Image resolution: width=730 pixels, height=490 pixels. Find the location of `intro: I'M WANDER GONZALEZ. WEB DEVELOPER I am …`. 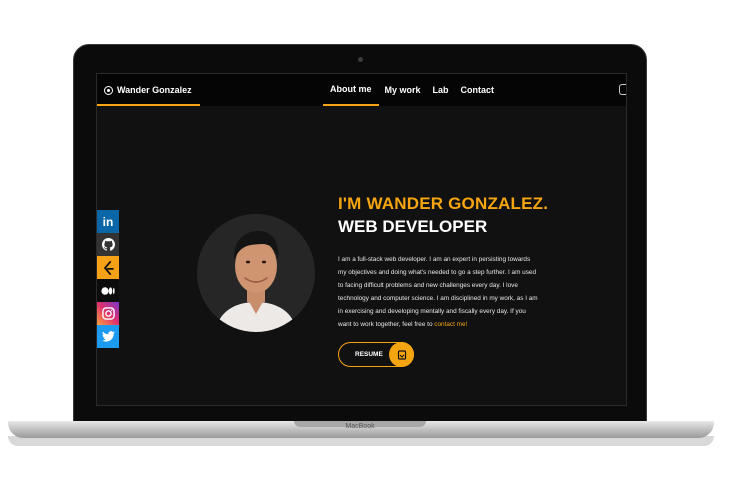

intro: I'M WANDER GONZALEZ. WEB DEVELOPER I am … is located at coordinates (458, 262).